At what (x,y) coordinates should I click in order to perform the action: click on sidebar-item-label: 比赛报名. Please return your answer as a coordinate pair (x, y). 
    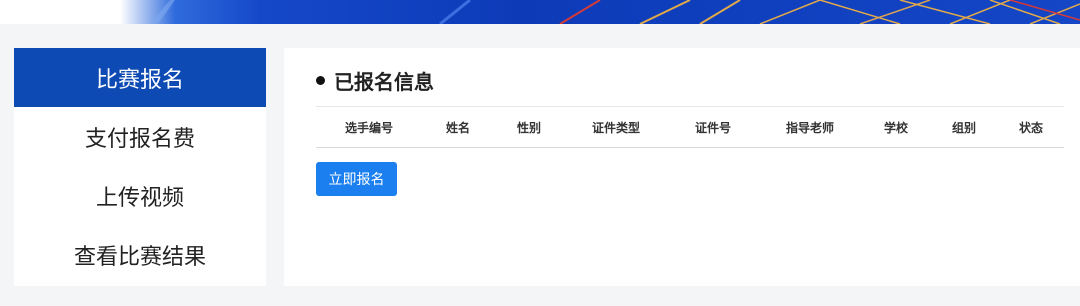
    Looking at the image, I should click on (139, 80).